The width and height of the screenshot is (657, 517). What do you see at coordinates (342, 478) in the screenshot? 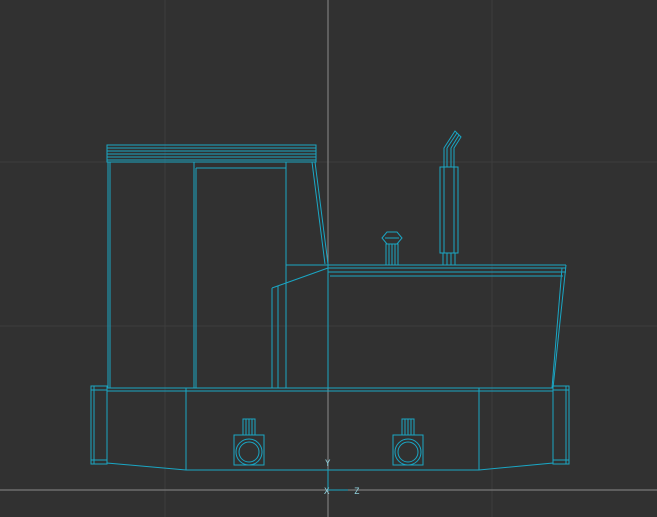
I see `axis-gizmo: Y X Z` at bounding box center [342, 478].